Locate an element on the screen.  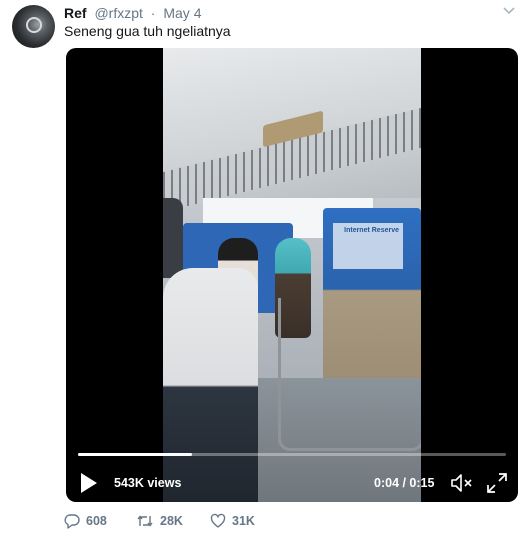
retweet-count: 28K is located at coordinates (171, 521).